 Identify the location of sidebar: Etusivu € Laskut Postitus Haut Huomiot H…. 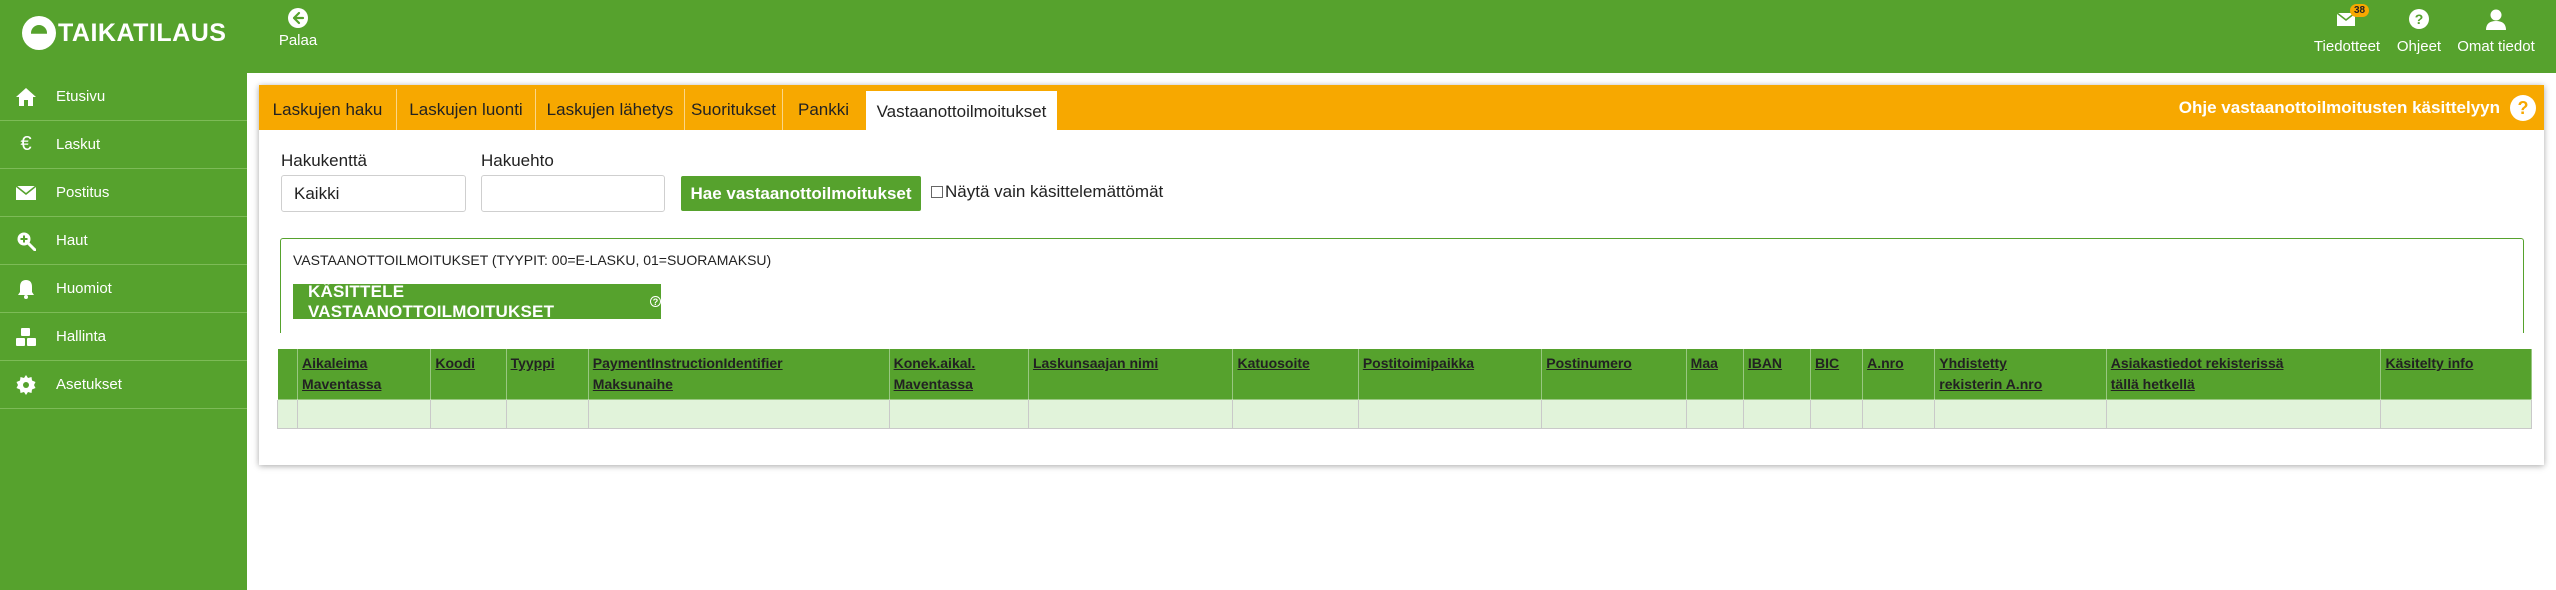
(123, 331).